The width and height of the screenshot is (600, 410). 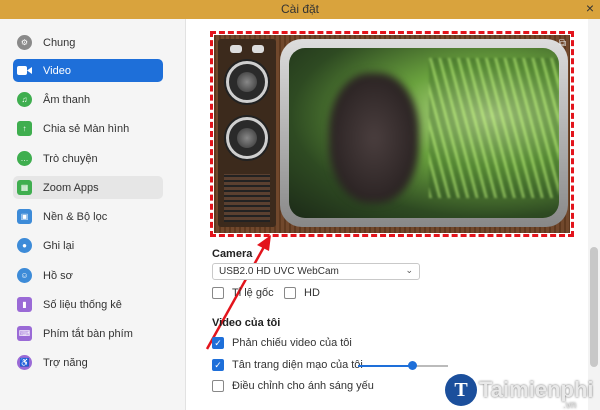 I want to click on hd-option: HD, so click(x=302, y=293).